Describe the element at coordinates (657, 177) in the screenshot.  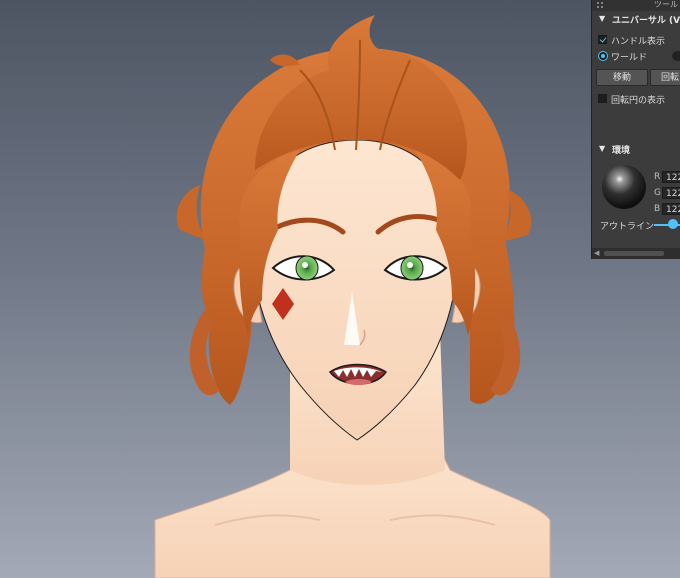
I see `r-label: R` at that location.